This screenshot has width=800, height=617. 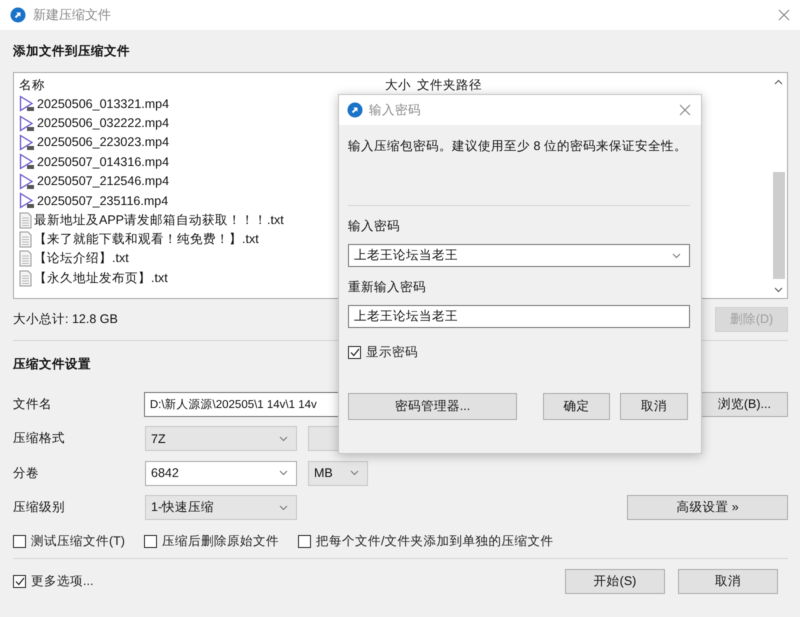 I want to click on file-name: 20250507_235116.mp4, so click(x=102, y=201).